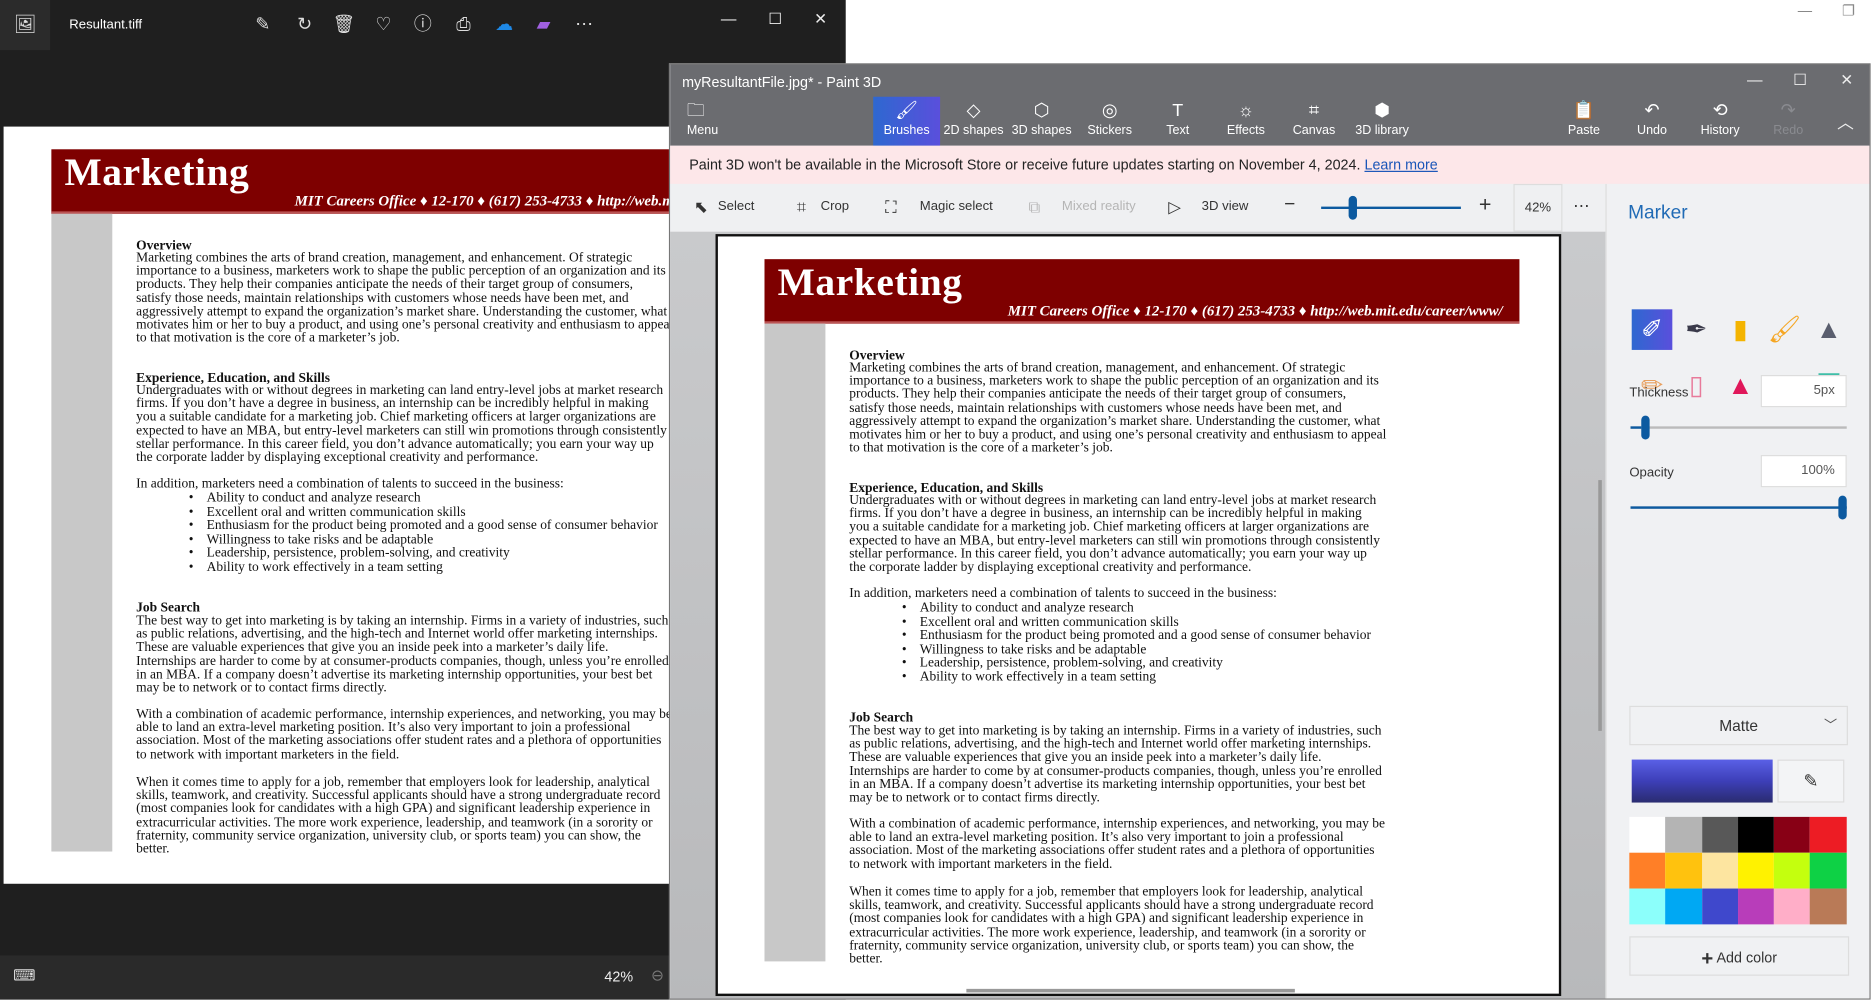  I want to click on paint3d-window-title: myResultantFile.jpg* - Paint 3D, so click(782, 82).